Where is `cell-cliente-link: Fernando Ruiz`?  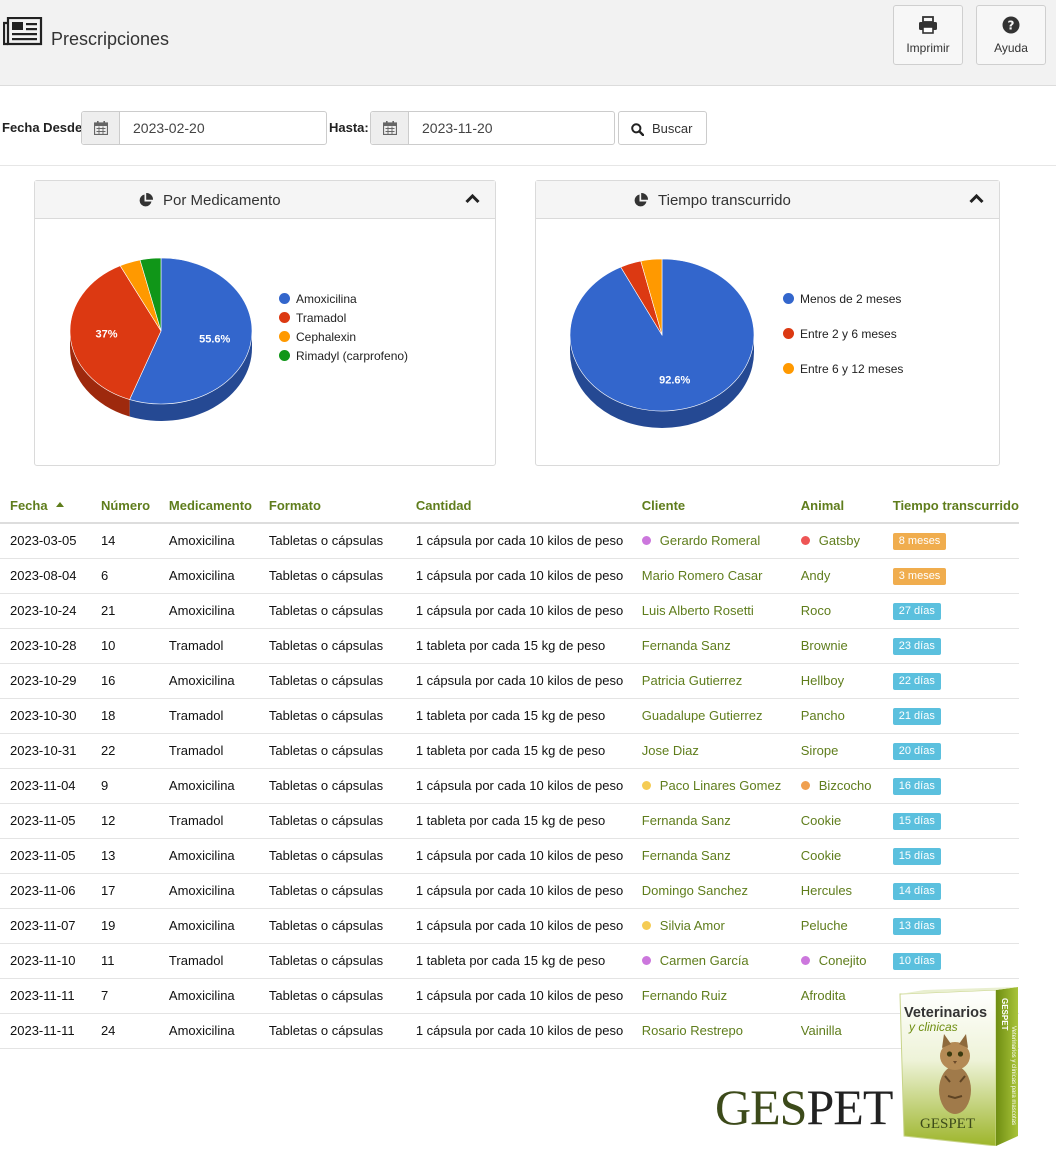
cell-cliente-link: Fernando Ruiz is located at coordinates (684, 995).